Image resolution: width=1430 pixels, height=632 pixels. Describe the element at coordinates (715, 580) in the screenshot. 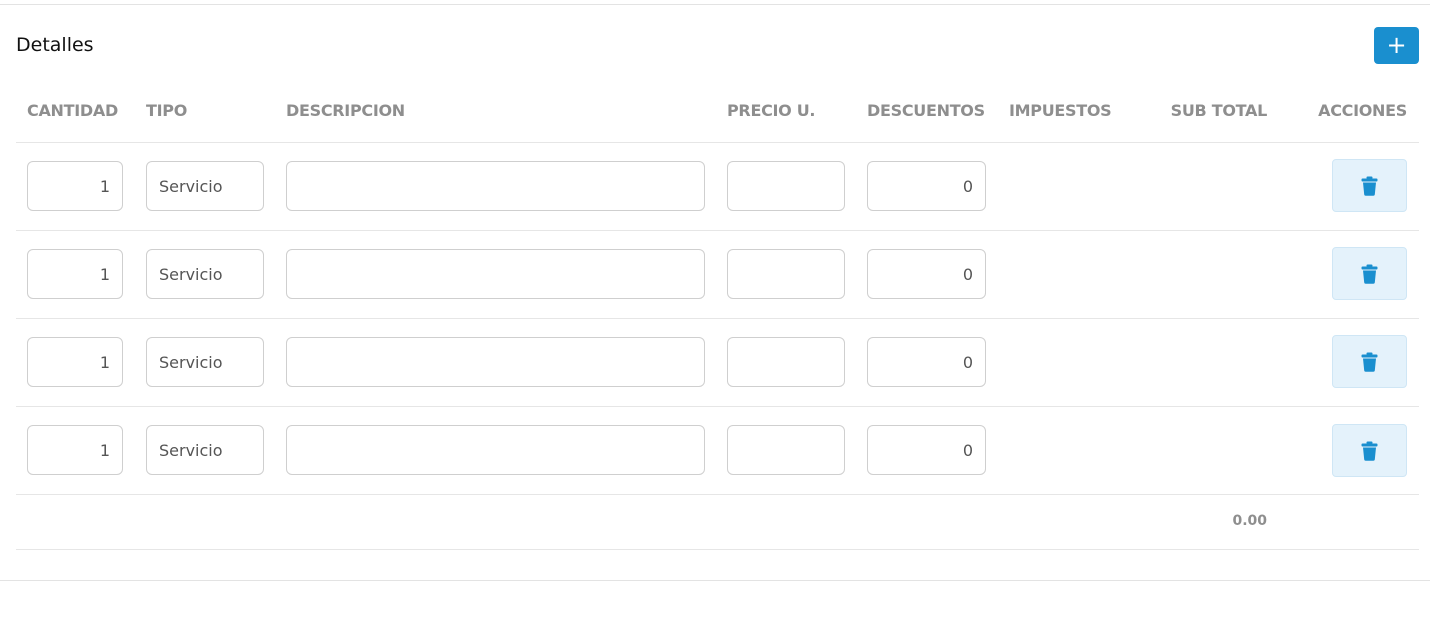

I see `bottom-divider` at that location.